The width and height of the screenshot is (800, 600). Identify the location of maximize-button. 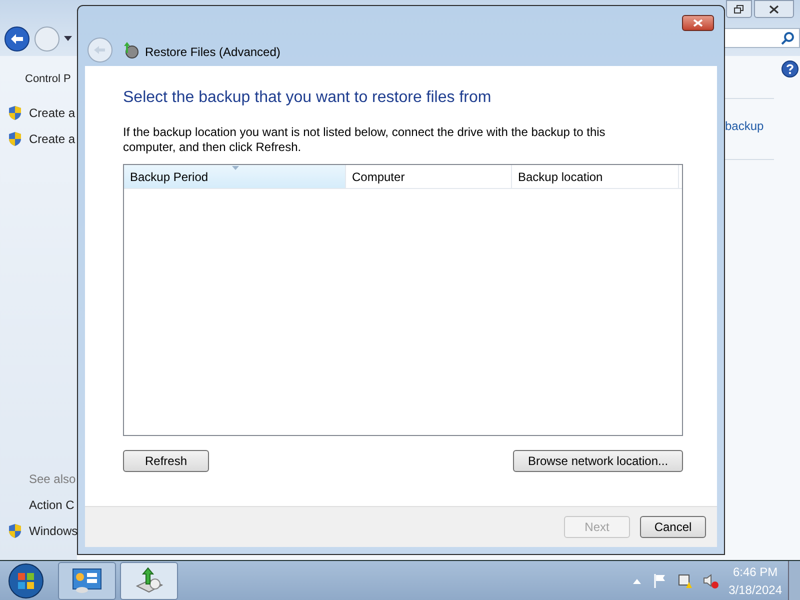
(739, 9).